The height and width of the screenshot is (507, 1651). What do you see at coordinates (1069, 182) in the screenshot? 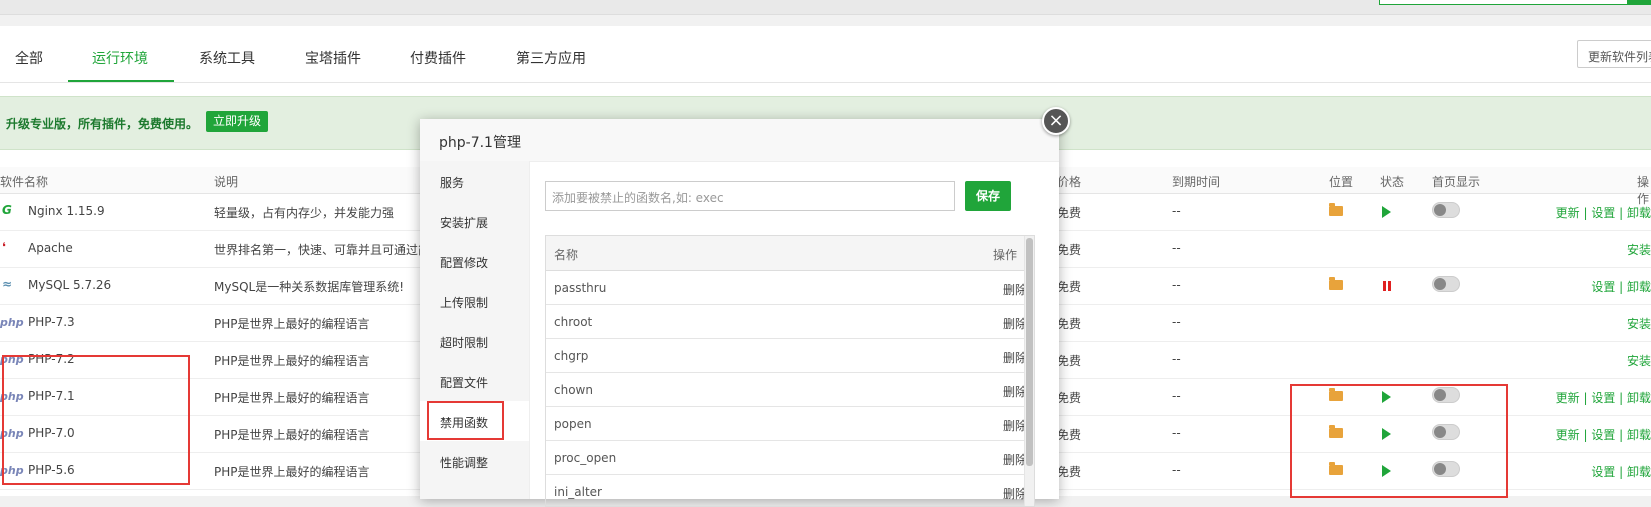
I see `header-price: 价格` at bounding box center [1069, 182].